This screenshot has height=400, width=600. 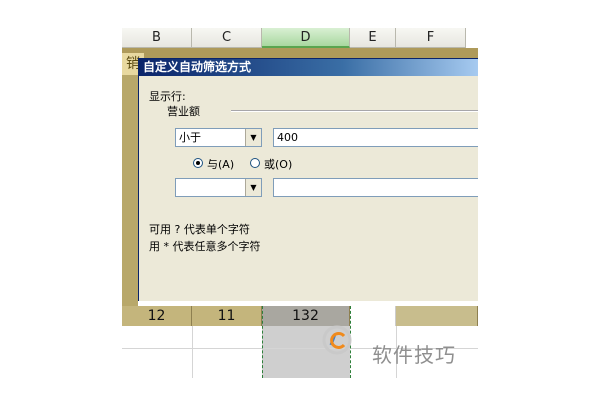 I want to click on watermark-text: 软件技巧, so click(x=414, y=355).